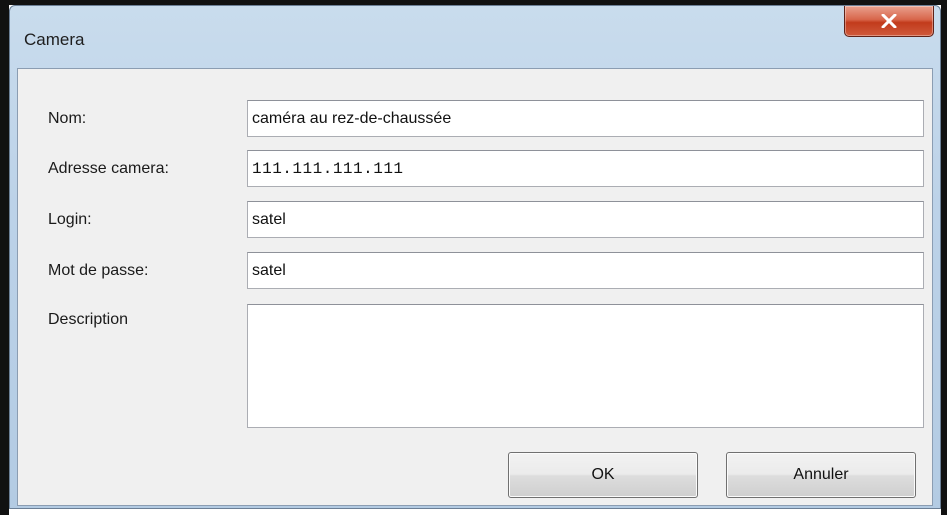 Image resolution: width=947 pixels, height=515 pixels. What do you see at coordinates (88, 319) in the screenshot?
I see `description-label: Description` at bounding box center [88, 319].